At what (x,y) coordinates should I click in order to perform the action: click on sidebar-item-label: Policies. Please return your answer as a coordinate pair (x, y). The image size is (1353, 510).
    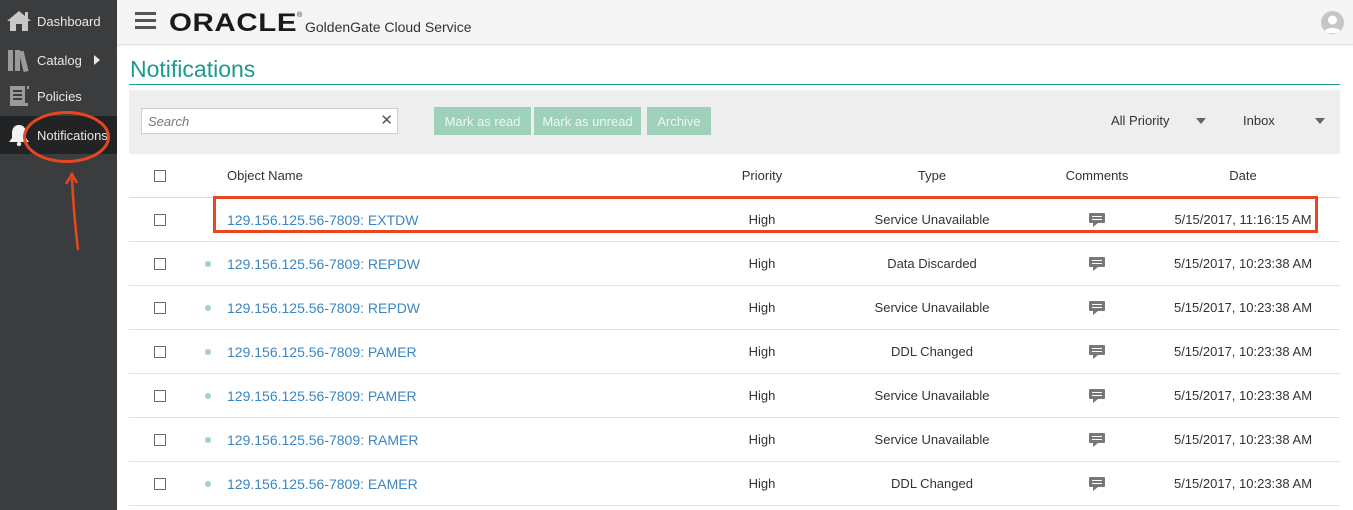
    Looking at the image, I should click on (59, 96).